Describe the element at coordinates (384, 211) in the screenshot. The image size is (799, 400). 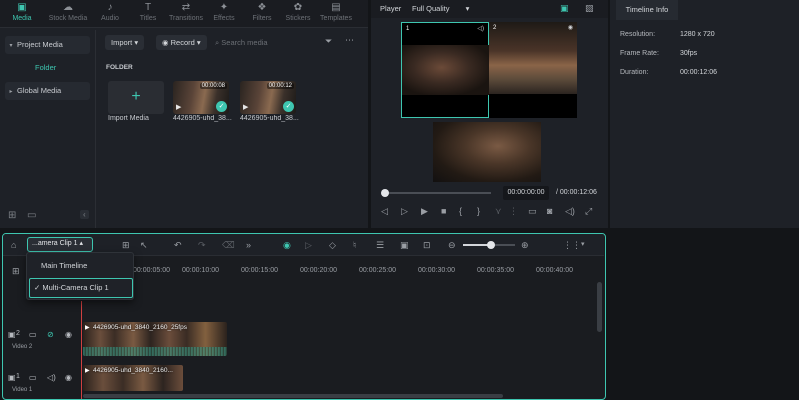
I see `previous-frame-icon: ◁` at that location.